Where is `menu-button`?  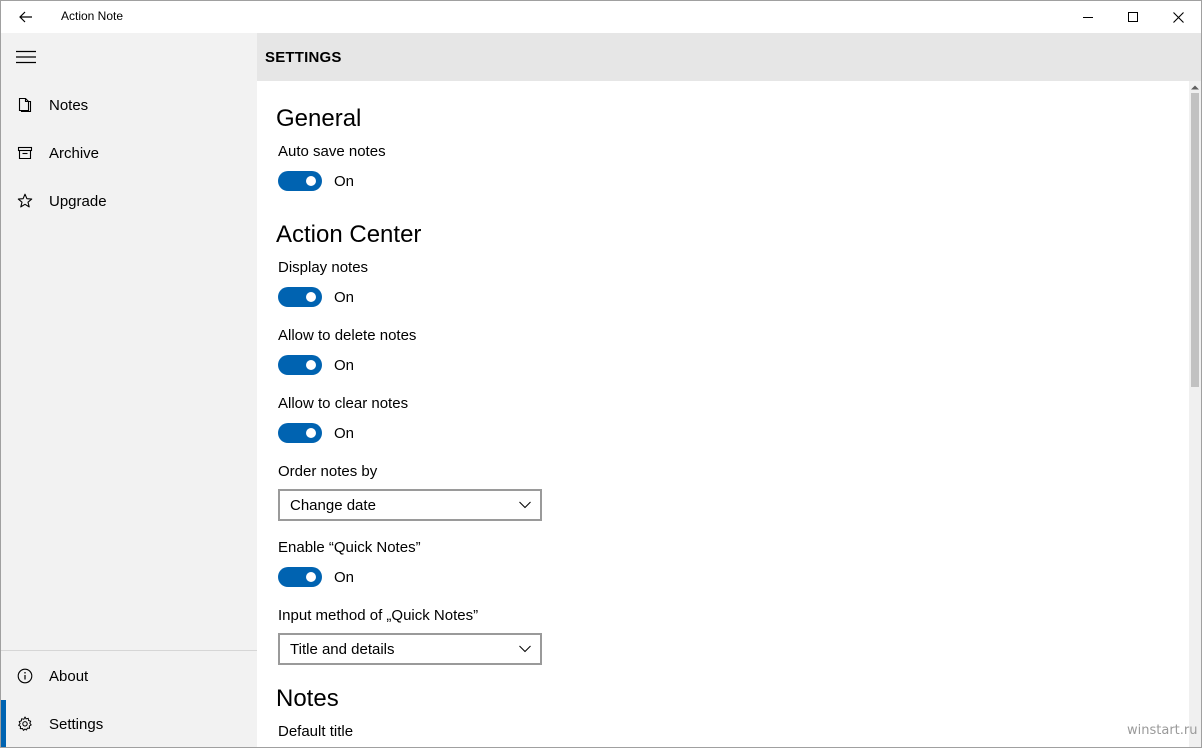 menu-button is located at coordinates (26, 57).